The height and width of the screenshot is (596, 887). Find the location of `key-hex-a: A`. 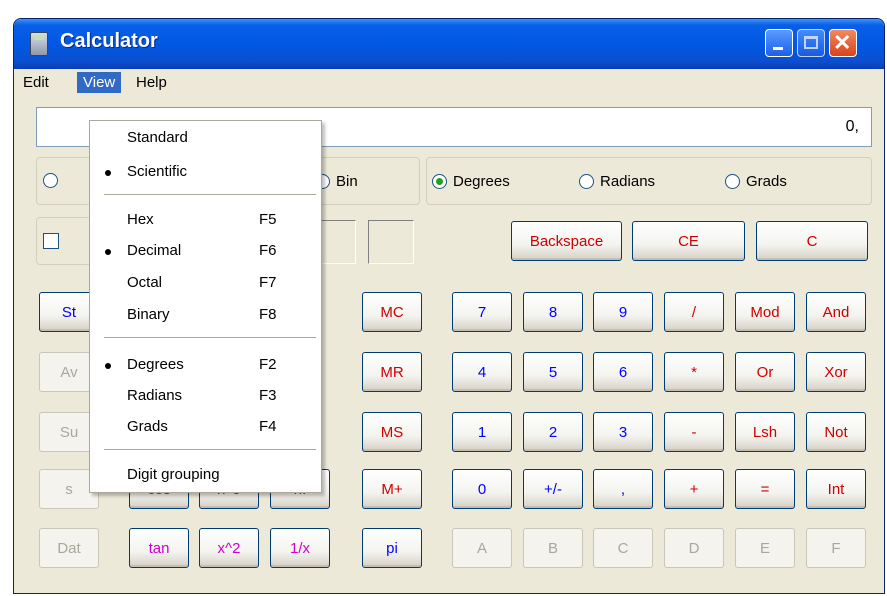

key-hex-a: A is located at coordinates (482, 548).